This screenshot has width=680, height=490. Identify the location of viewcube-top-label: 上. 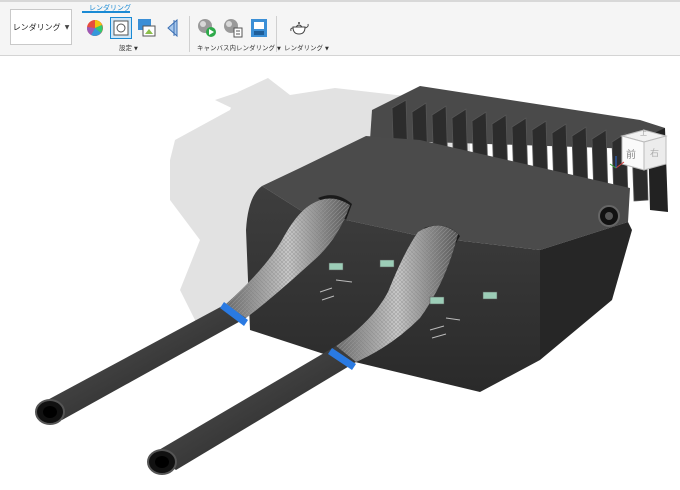
(643, 133).